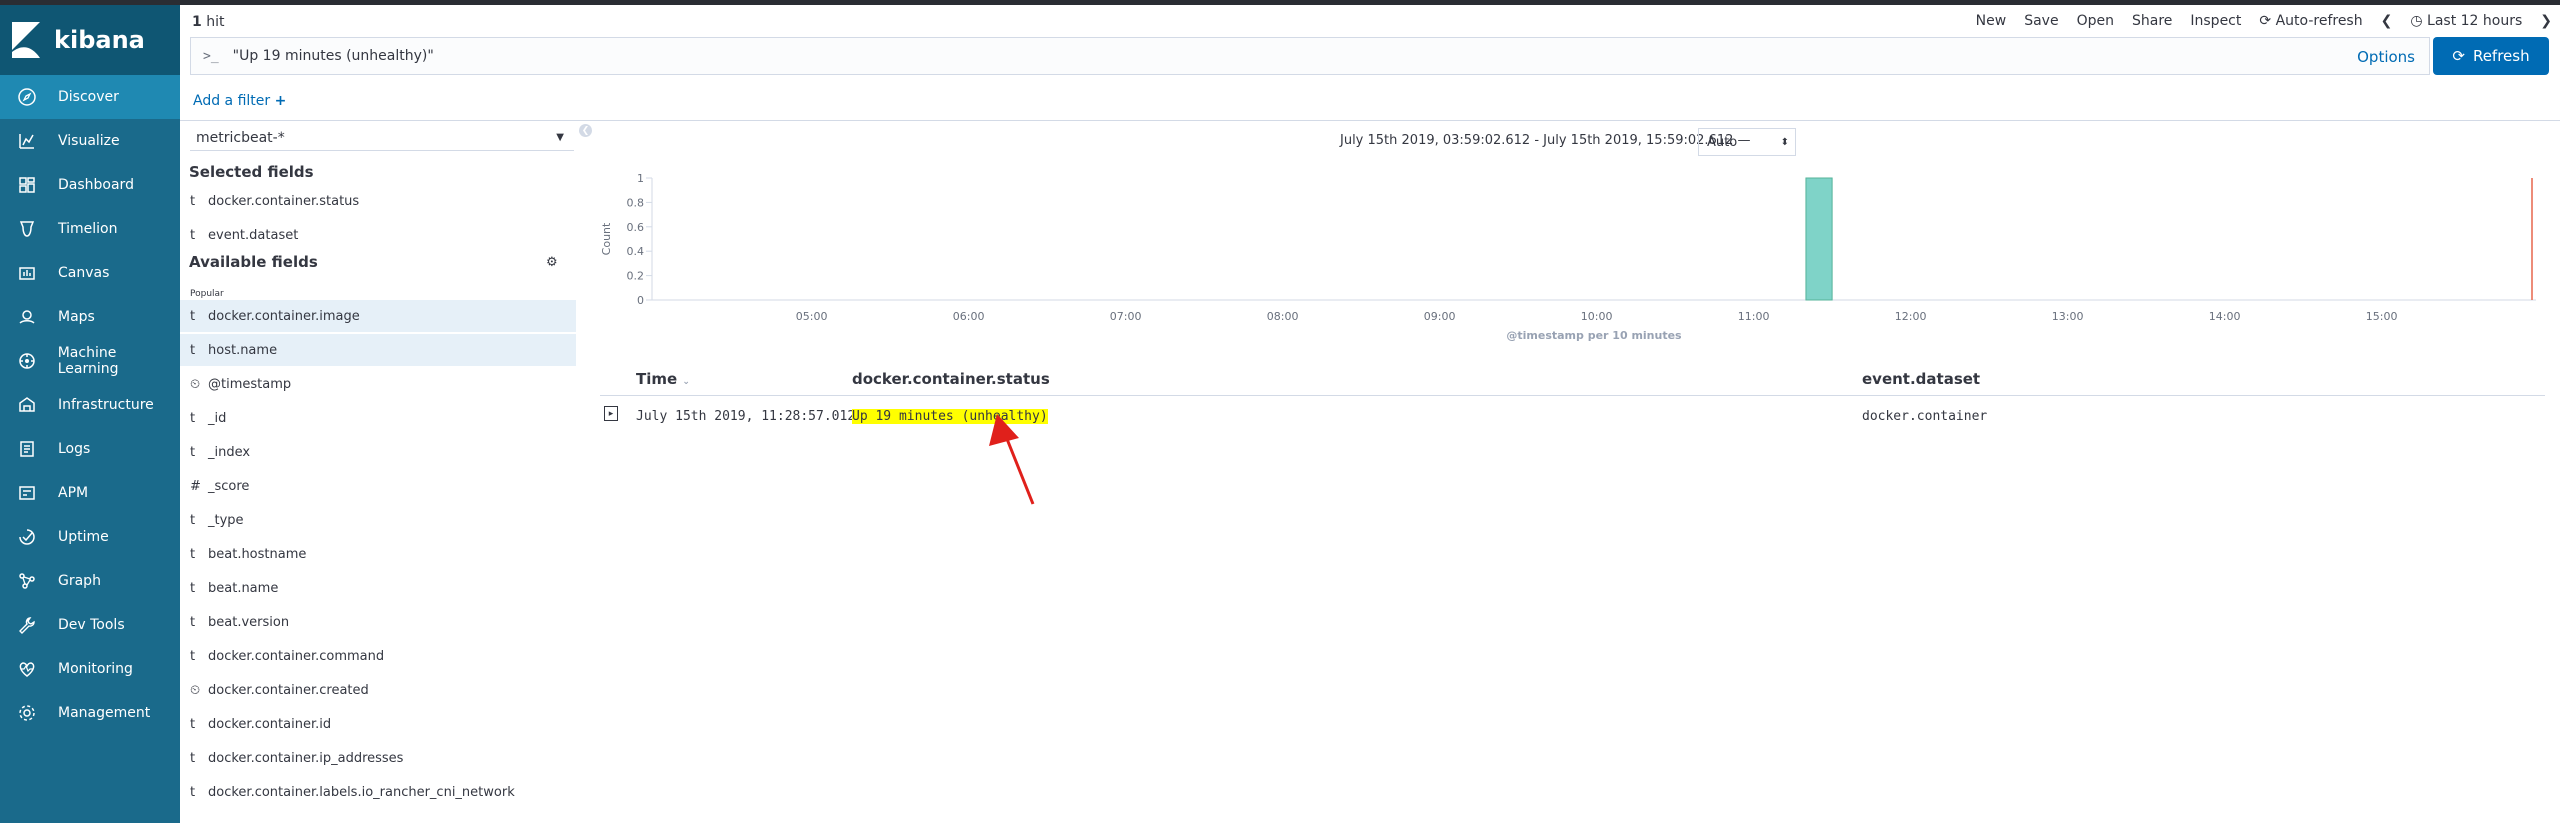 This screenshot has height=823, width=2560. Describe the element at coordinates (249, 622) in the screenshot. I see `field-name: beat.version` at that location.